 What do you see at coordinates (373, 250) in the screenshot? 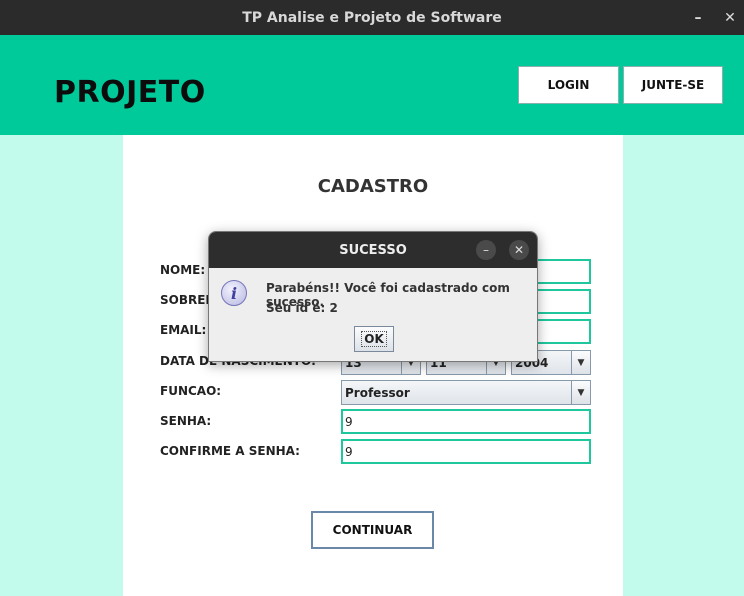
I see `dialog-title: SUCESSO` at bounding box center [373, 250].